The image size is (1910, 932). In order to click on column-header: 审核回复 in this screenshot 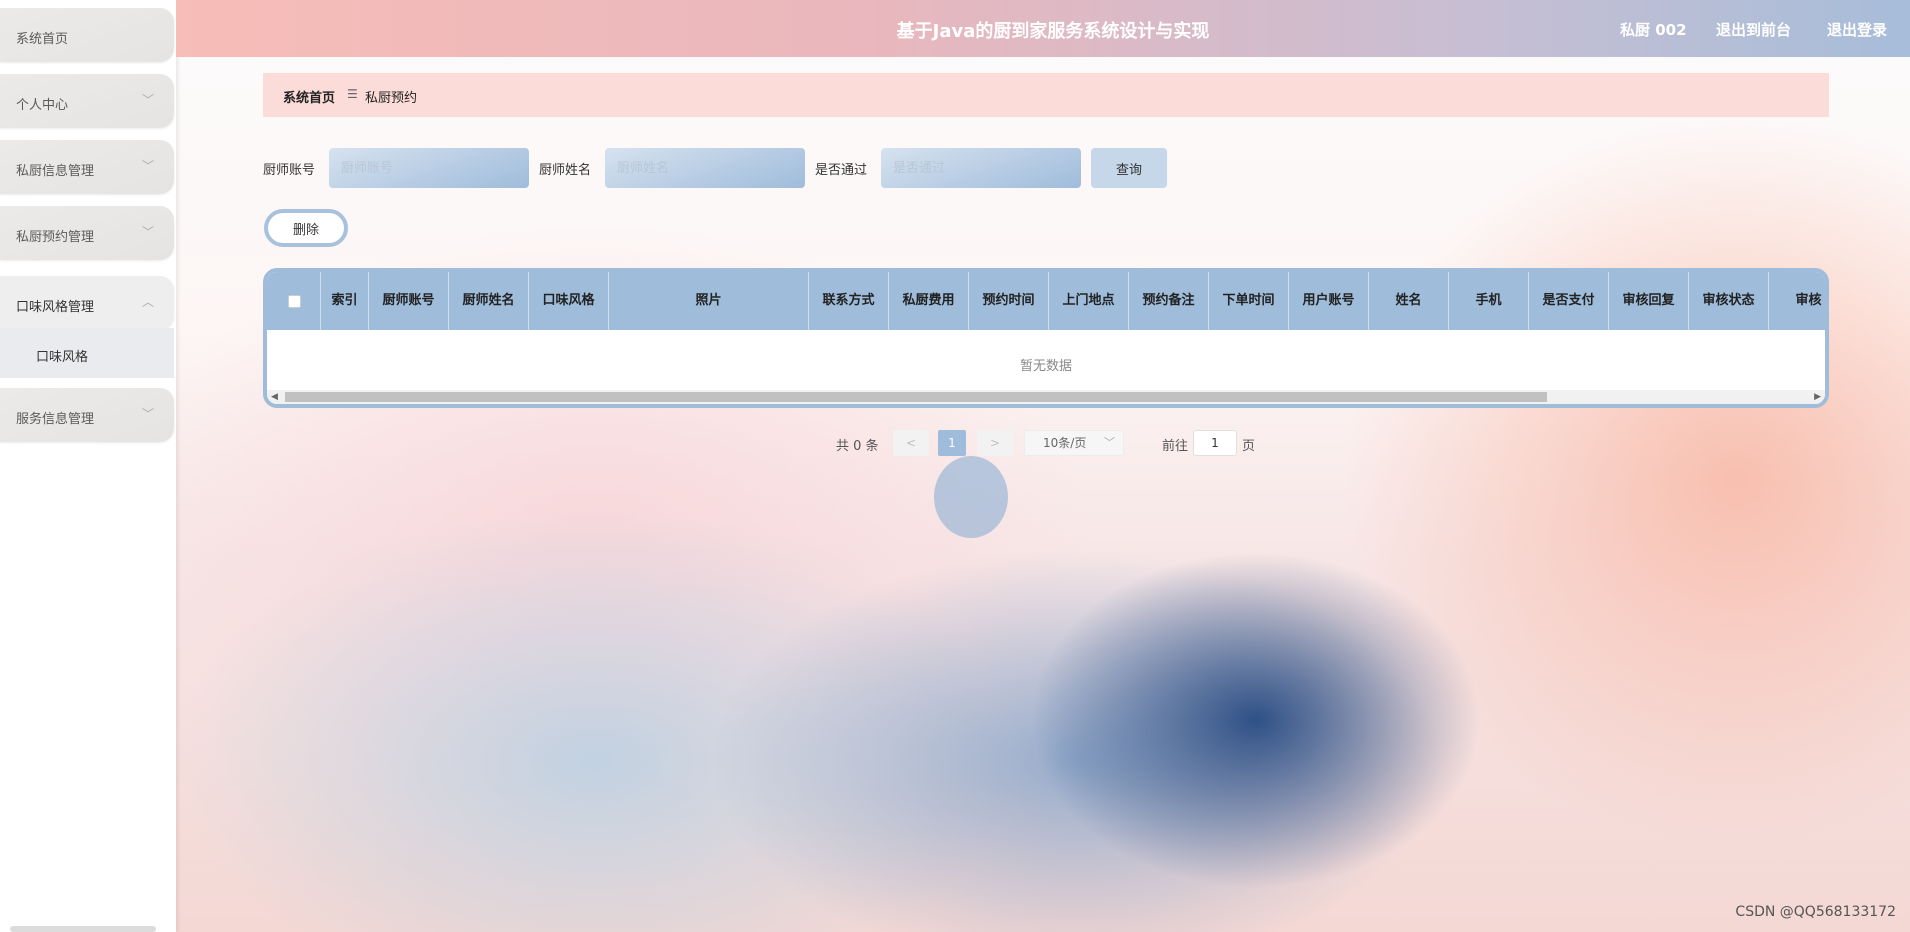, I will do `click(1649, 301)`.